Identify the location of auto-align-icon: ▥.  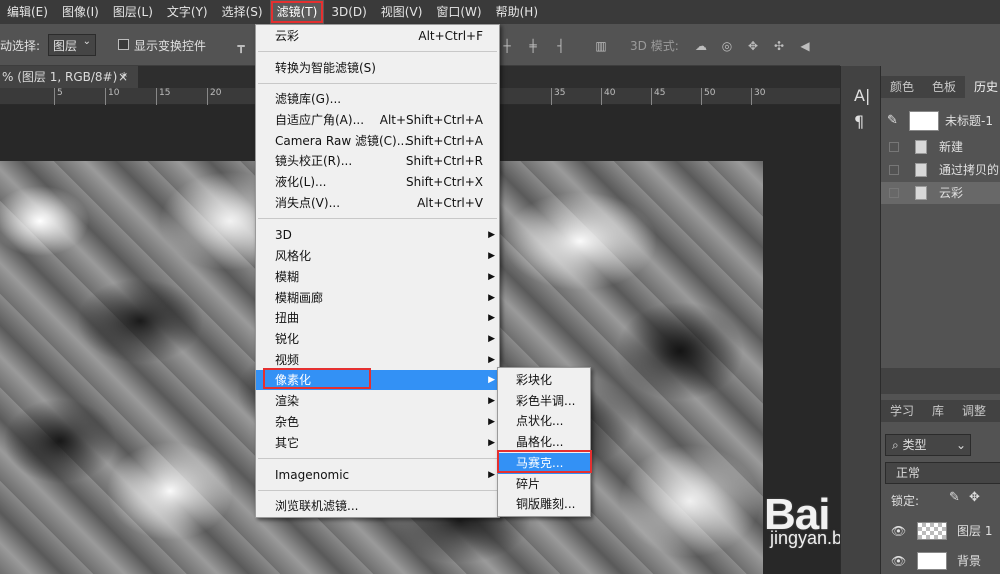
(601, 46).